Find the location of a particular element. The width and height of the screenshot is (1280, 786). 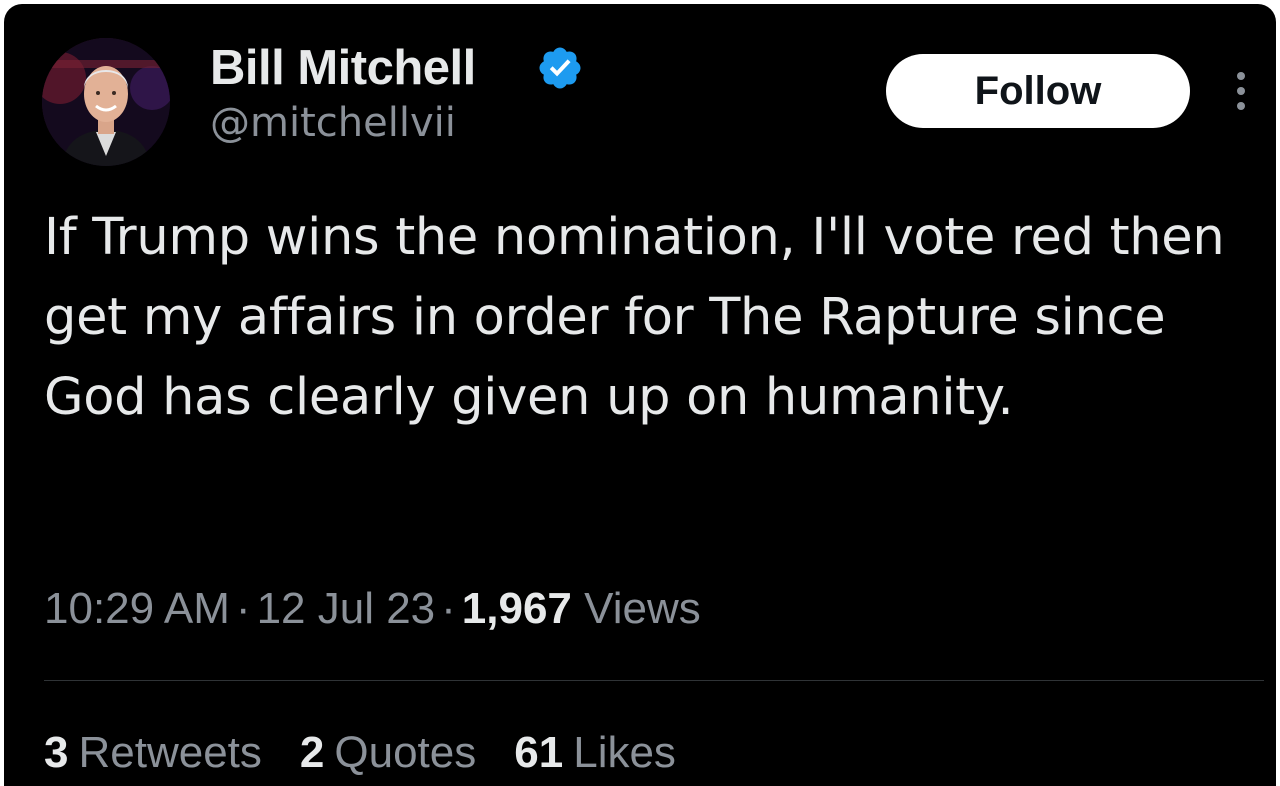

engagement-stats: 3 Retweets 2 Quotes 61 Likes is located at coordinates (379, 753).